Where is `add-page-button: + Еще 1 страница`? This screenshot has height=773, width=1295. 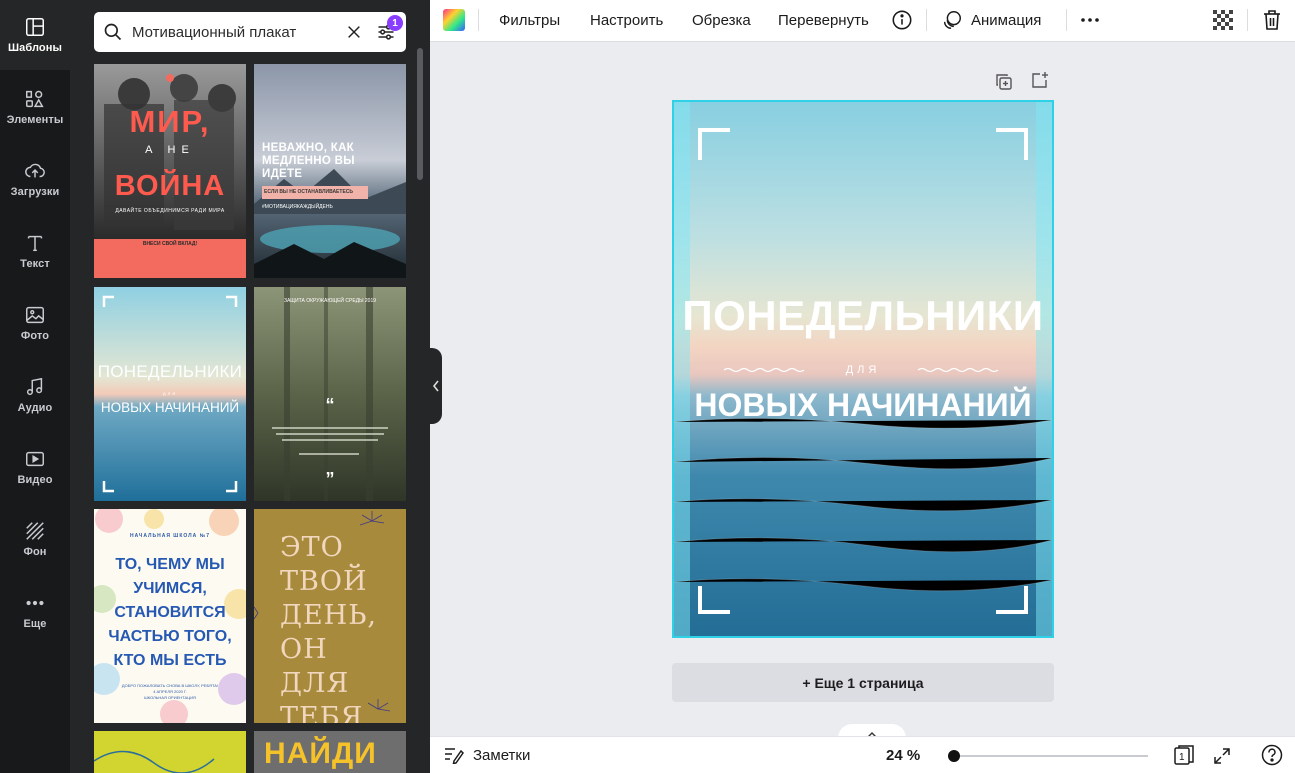
add-page-button: + Еще 1 страница is located at coordinates (863, 682).